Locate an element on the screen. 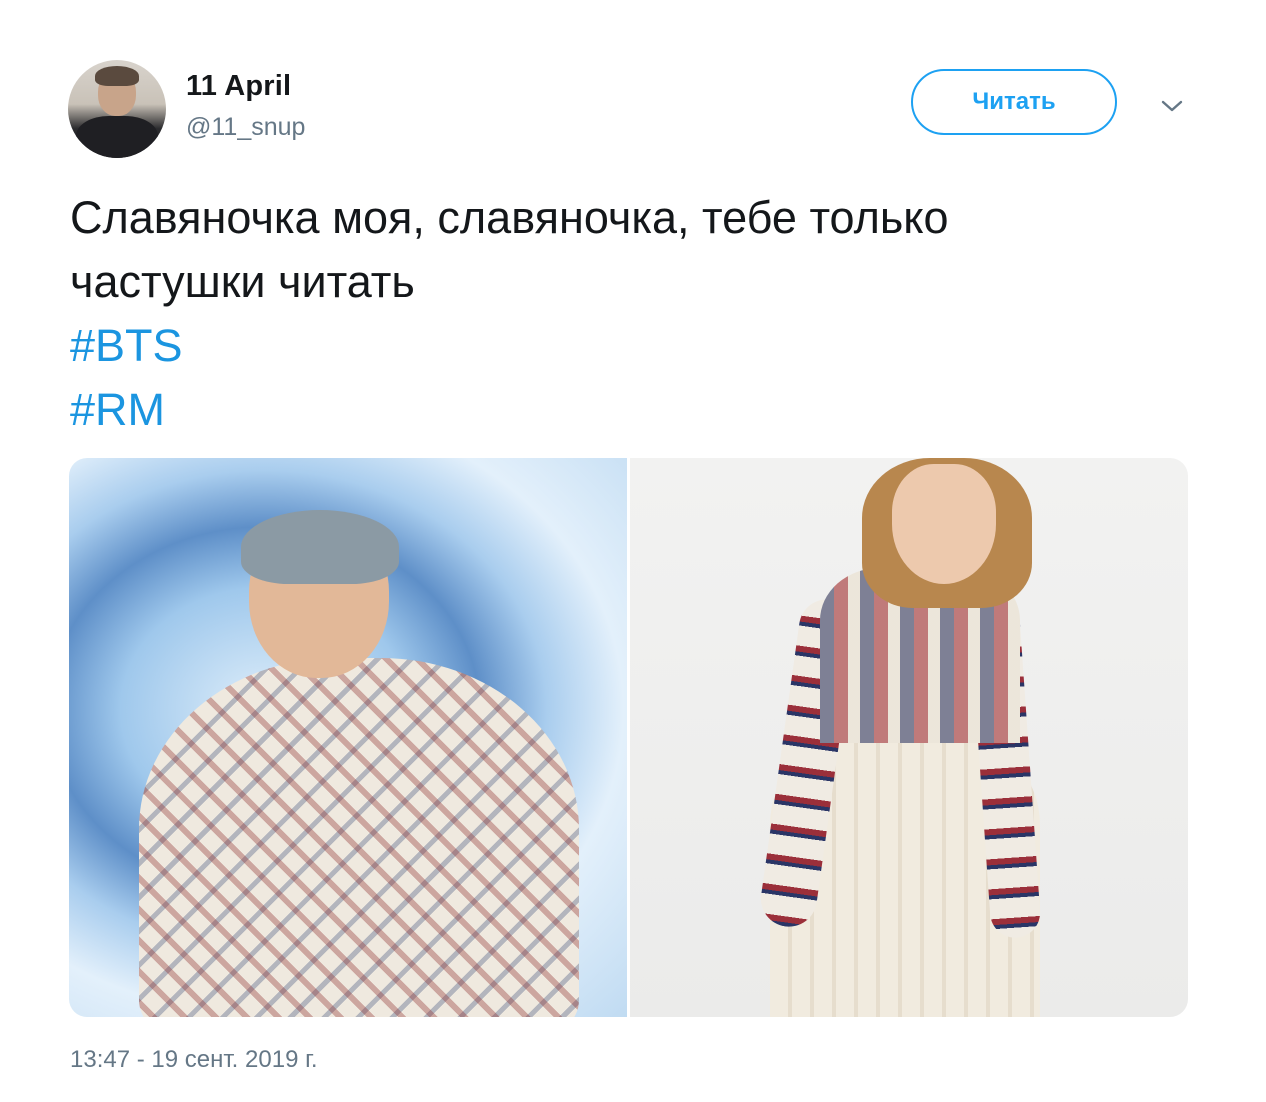 This screenshot has height=1102, width=1266. photo-figure-shirt is located at coordinates (359, 837).